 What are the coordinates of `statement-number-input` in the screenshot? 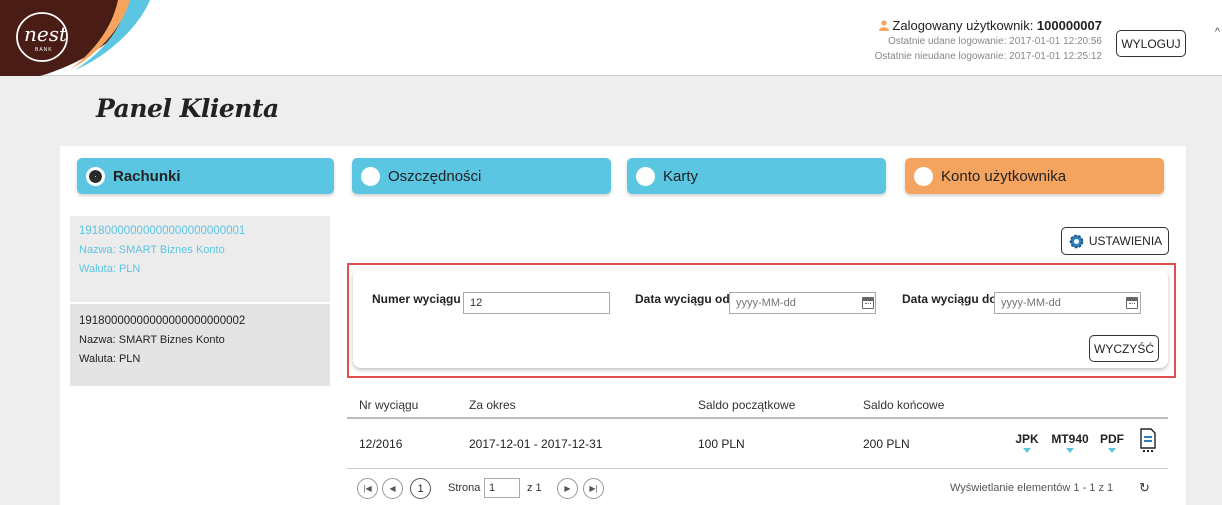 It's located at (536, 303).